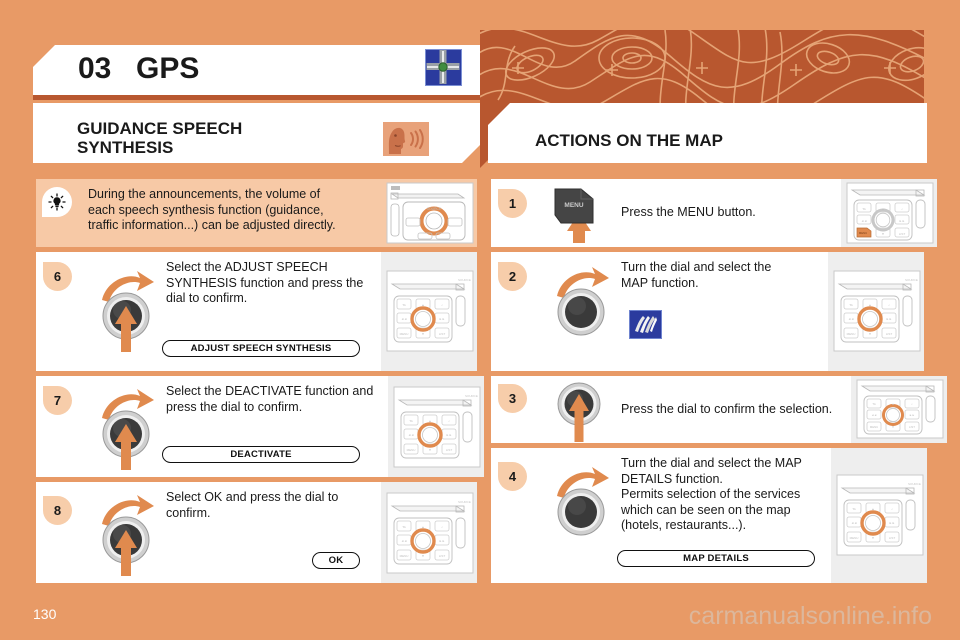 The height and width of the screenshot is (640, 960). Describe the element at coordinates (256, 70) in the screenshot. I see `chapter-header: 03 GPS` at that location.